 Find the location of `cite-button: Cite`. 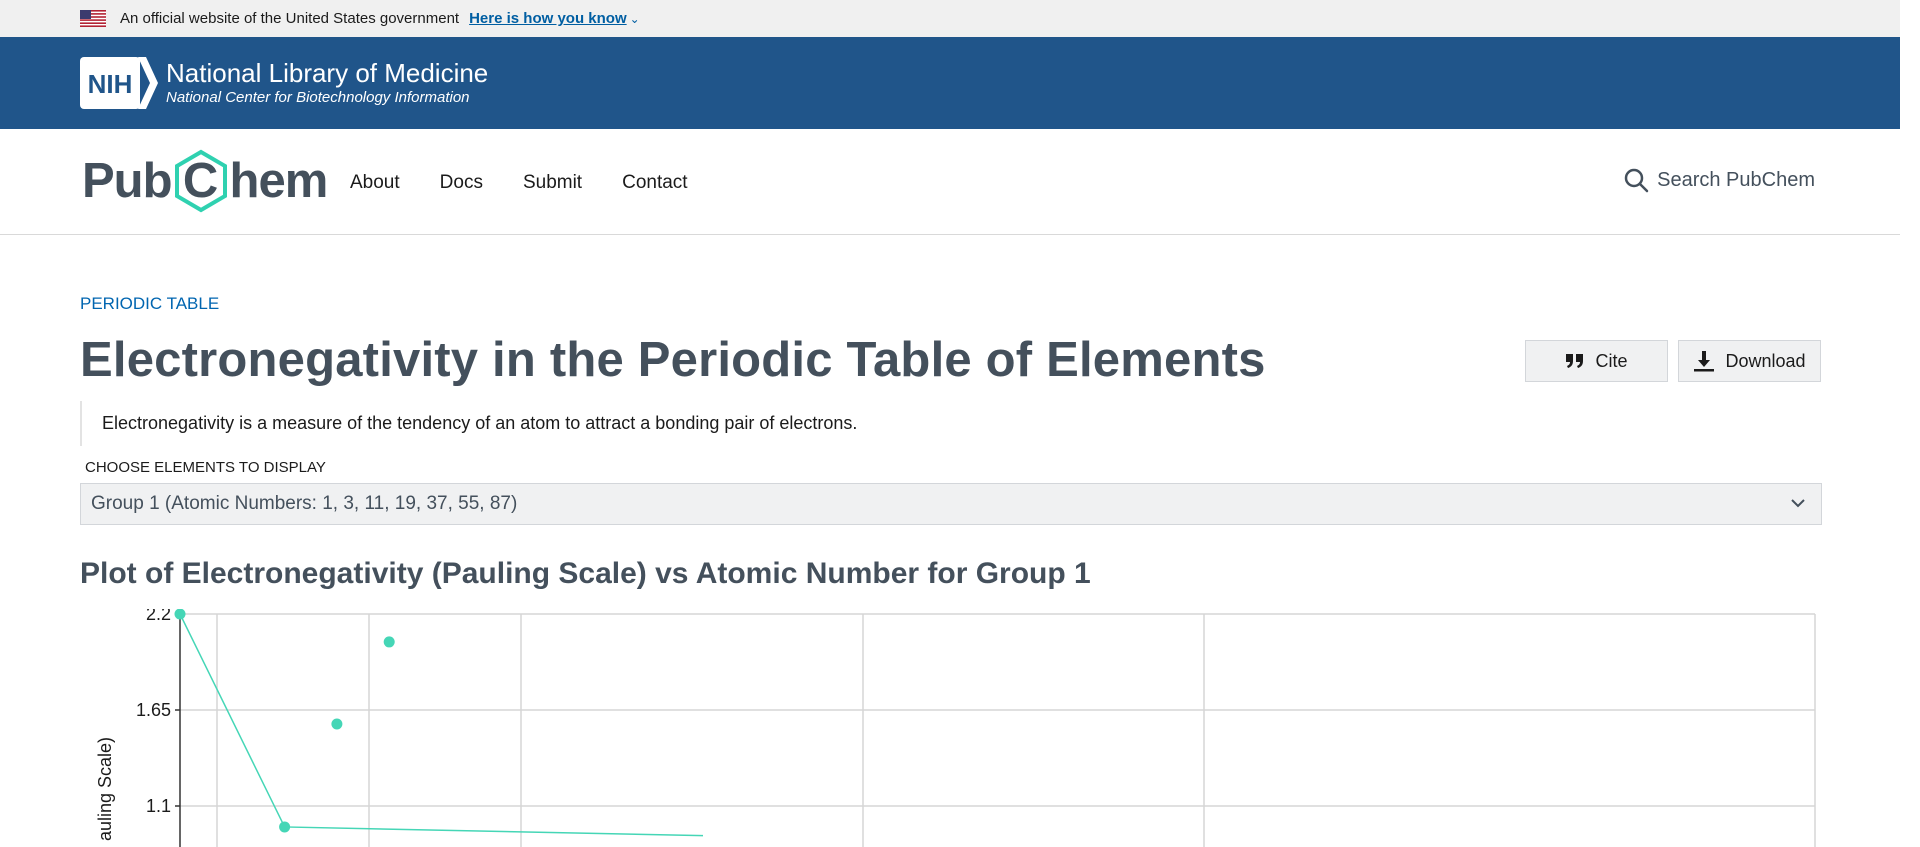

cite-button: Cite is located at coordinates (1596, 361).